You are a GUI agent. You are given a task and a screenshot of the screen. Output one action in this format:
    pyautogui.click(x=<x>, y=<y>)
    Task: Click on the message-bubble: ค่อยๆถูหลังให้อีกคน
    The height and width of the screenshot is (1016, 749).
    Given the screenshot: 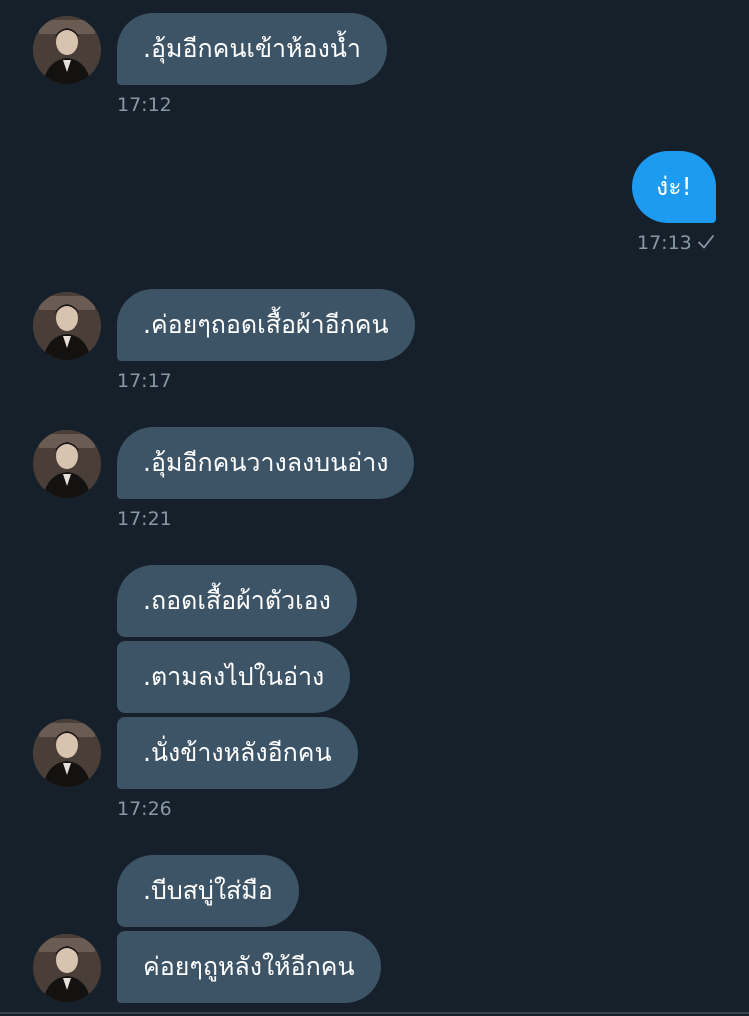 What is the action you would take?
    pyautogui.click(x=249, y=967)
    